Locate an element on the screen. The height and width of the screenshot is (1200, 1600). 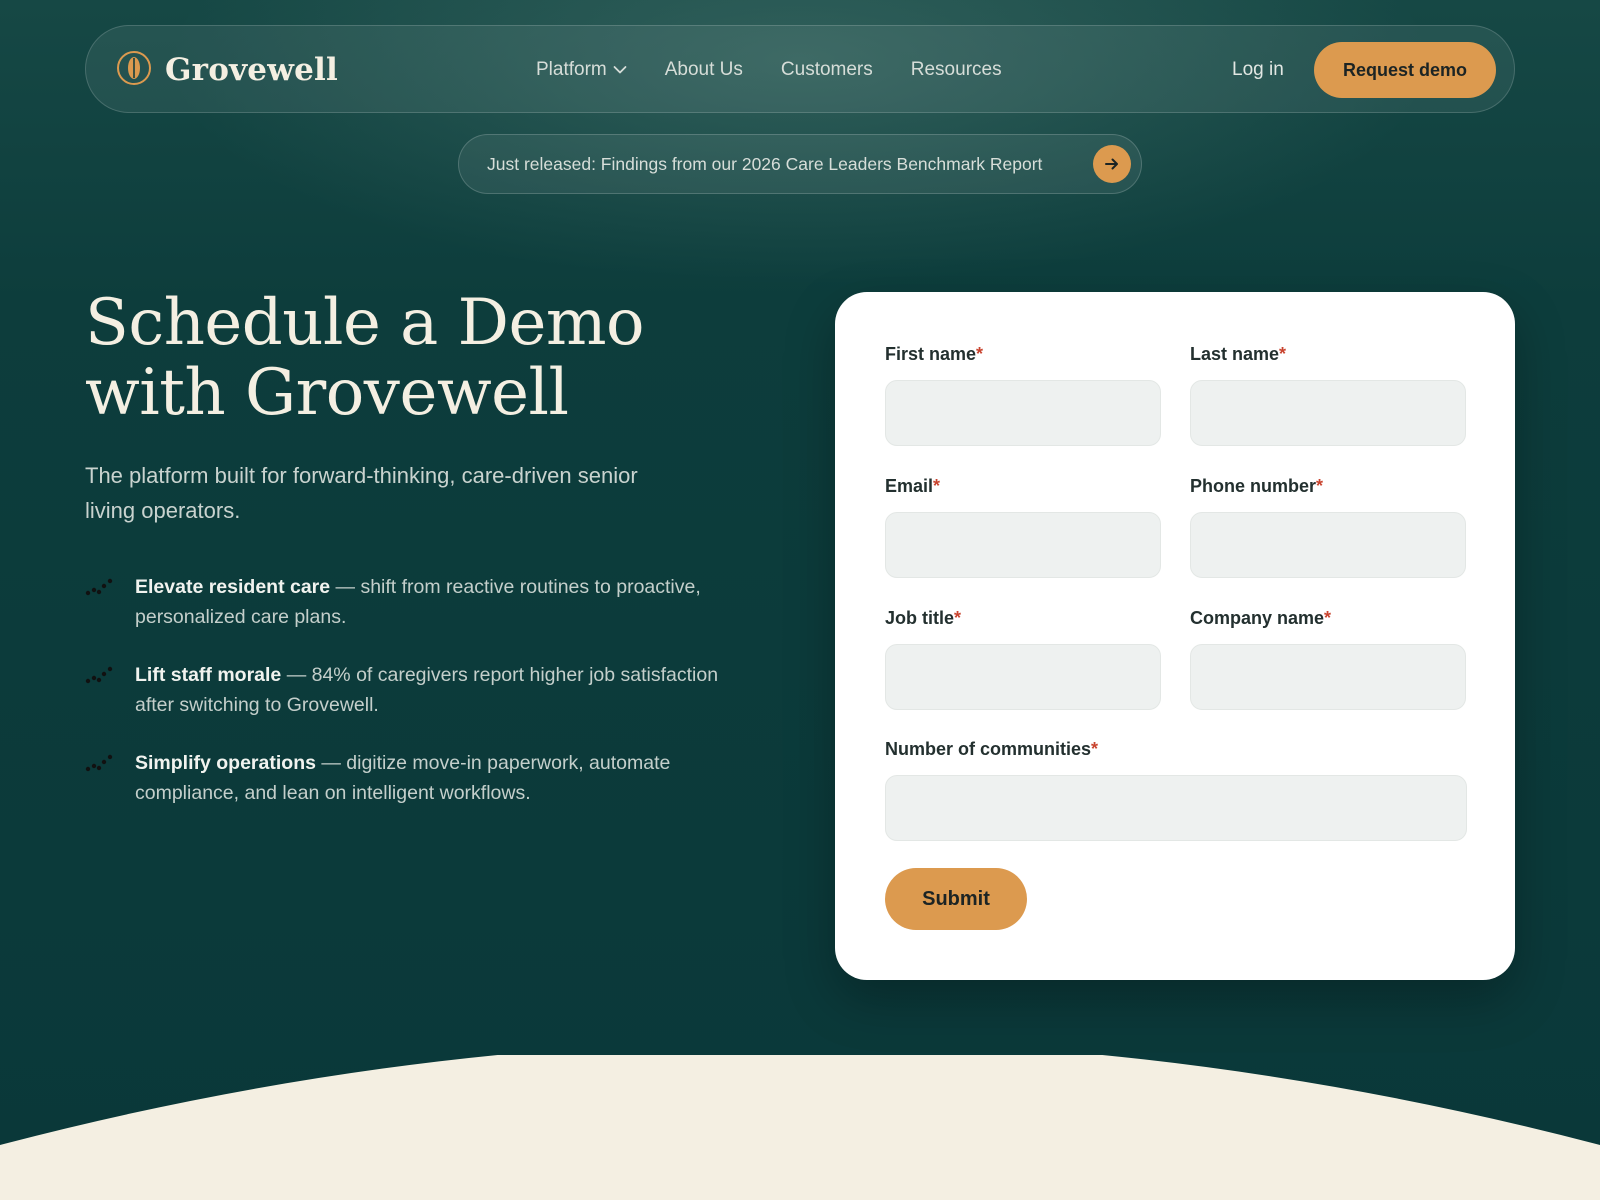
feature-title: Lift staff morale is located at coordinates (208, 675).